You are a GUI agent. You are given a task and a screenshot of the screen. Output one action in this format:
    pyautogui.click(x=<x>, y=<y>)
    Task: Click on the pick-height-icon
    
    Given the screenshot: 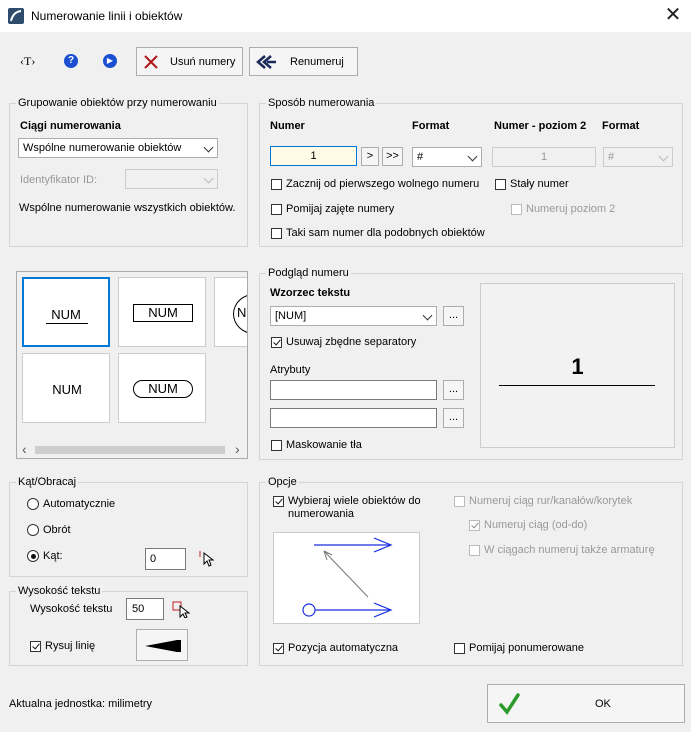 What is the action you would take?
    pyautogui.click(x=181, y=609)
    